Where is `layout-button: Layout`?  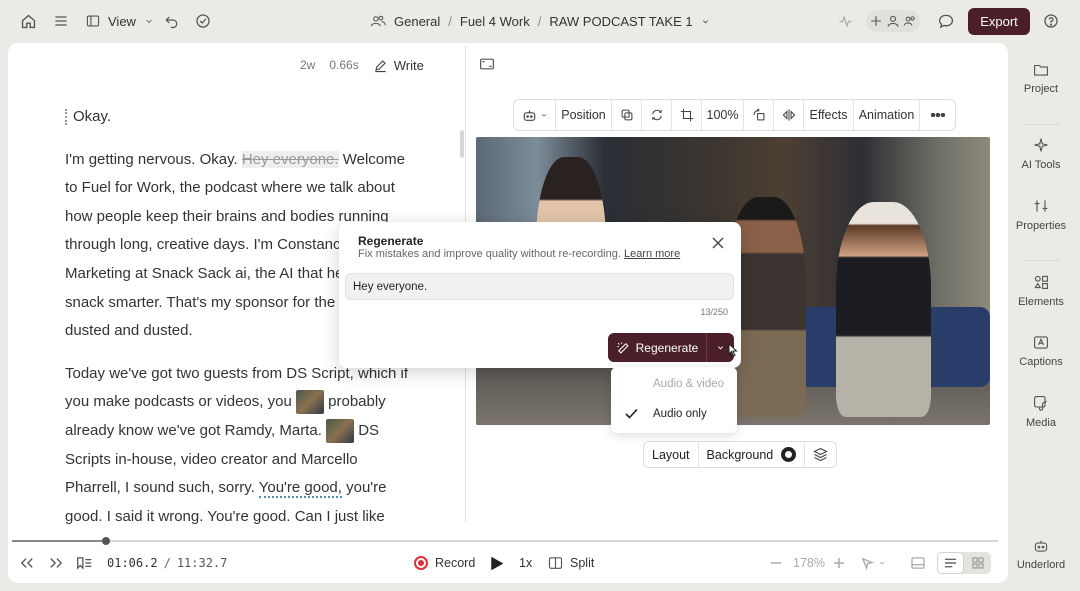
layout-button: Layout is located at coordinates (671, 454).